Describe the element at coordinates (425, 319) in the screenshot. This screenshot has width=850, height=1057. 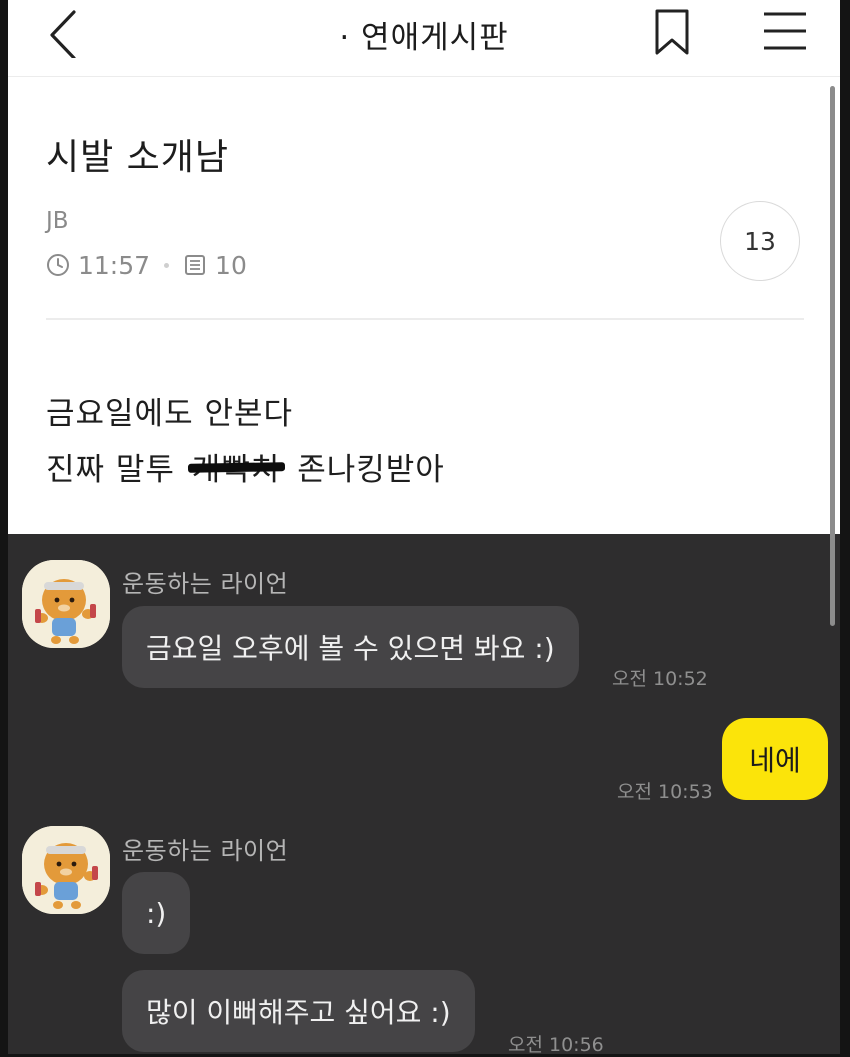
I see `divider` at that location.